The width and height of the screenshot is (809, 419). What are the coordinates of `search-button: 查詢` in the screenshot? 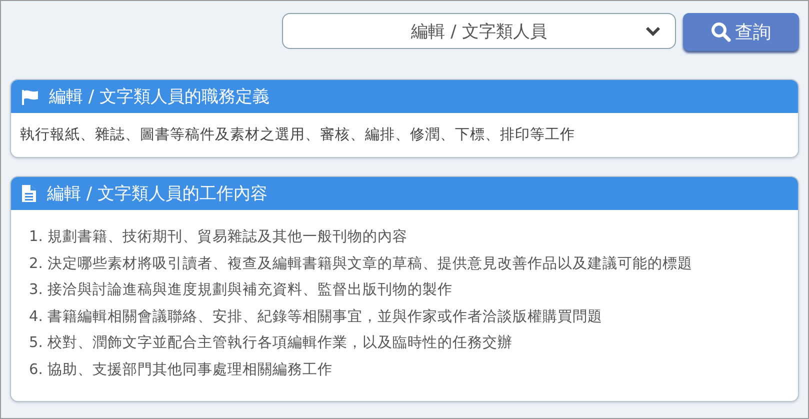 It's located at (741, 32).